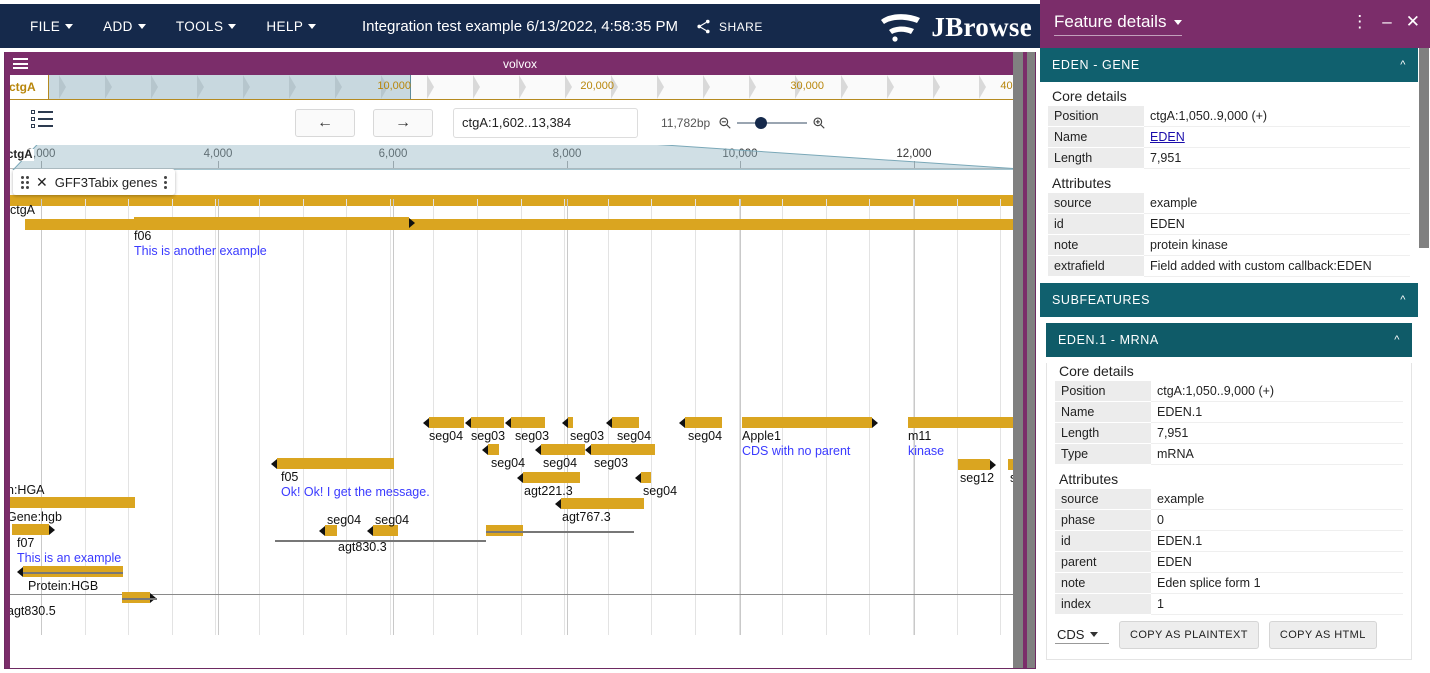 The height and width of the screenshot is (673, 1430). What do you see at coordinates (106, 182) in the screenshot?
I see `track-name: GFF3Tabix genes` at bounding box center [106, 182].